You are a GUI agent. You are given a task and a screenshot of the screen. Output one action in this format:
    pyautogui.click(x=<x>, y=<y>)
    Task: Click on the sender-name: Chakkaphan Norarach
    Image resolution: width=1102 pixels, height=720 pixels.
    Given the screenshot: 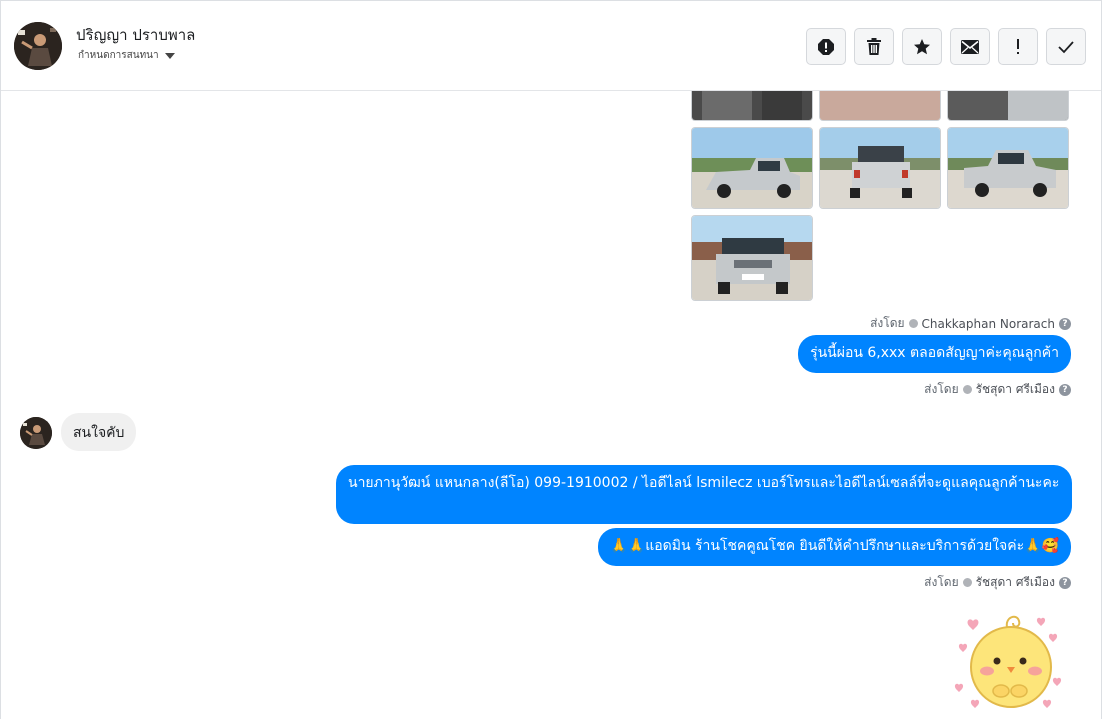 What is the action you would take?
    pyautogui.click(x=988, y=324)
    